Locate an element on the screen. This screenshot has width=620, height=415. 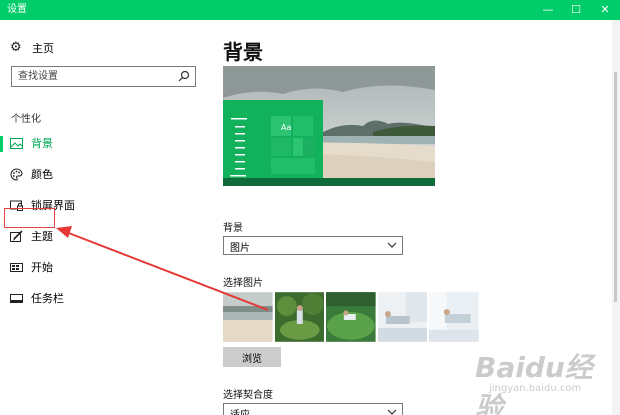
background-type-value: 图片 is located at coordinates (240, 248).